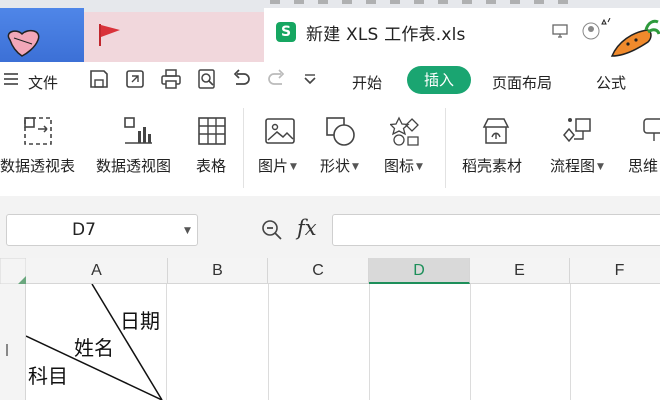 This screenshot has height=400, width=660. Describe the element at coordinates (419, 271) in the screenshot. I see `column-header-d: D` at that location.